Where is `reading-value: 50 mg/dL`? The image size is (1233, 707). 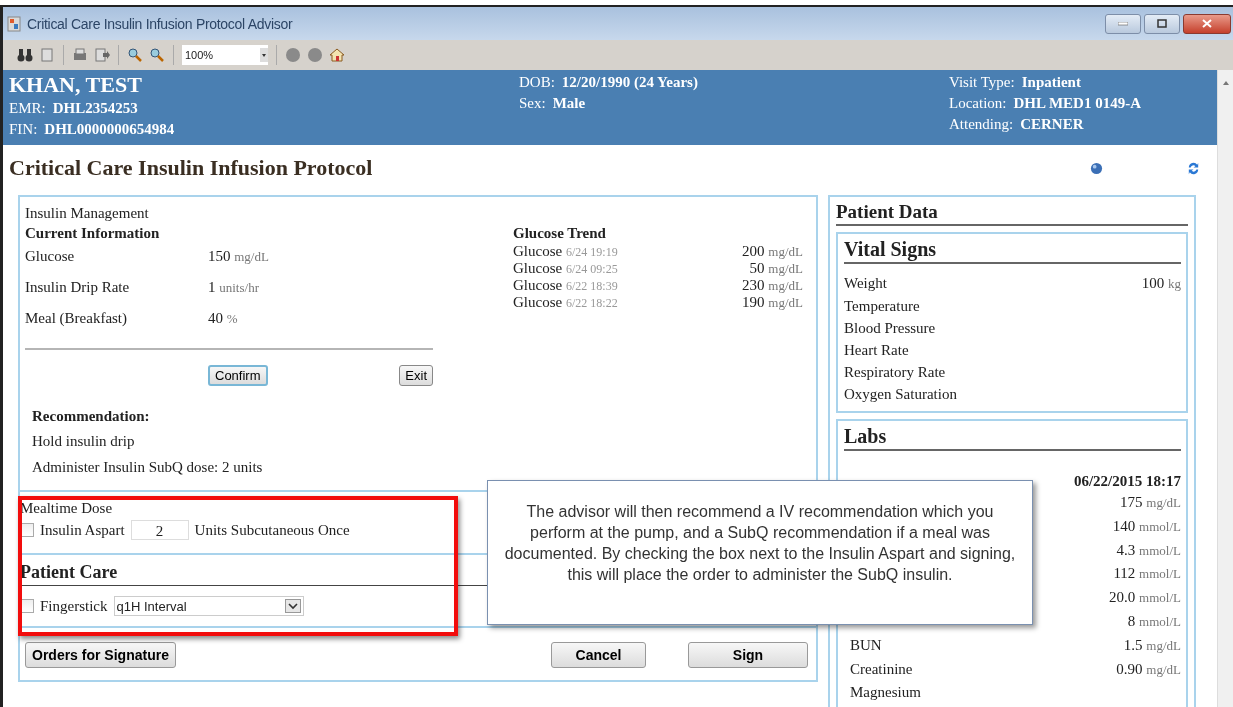
reading-value: 50 mg/dL is located at coordinates (776, 268).